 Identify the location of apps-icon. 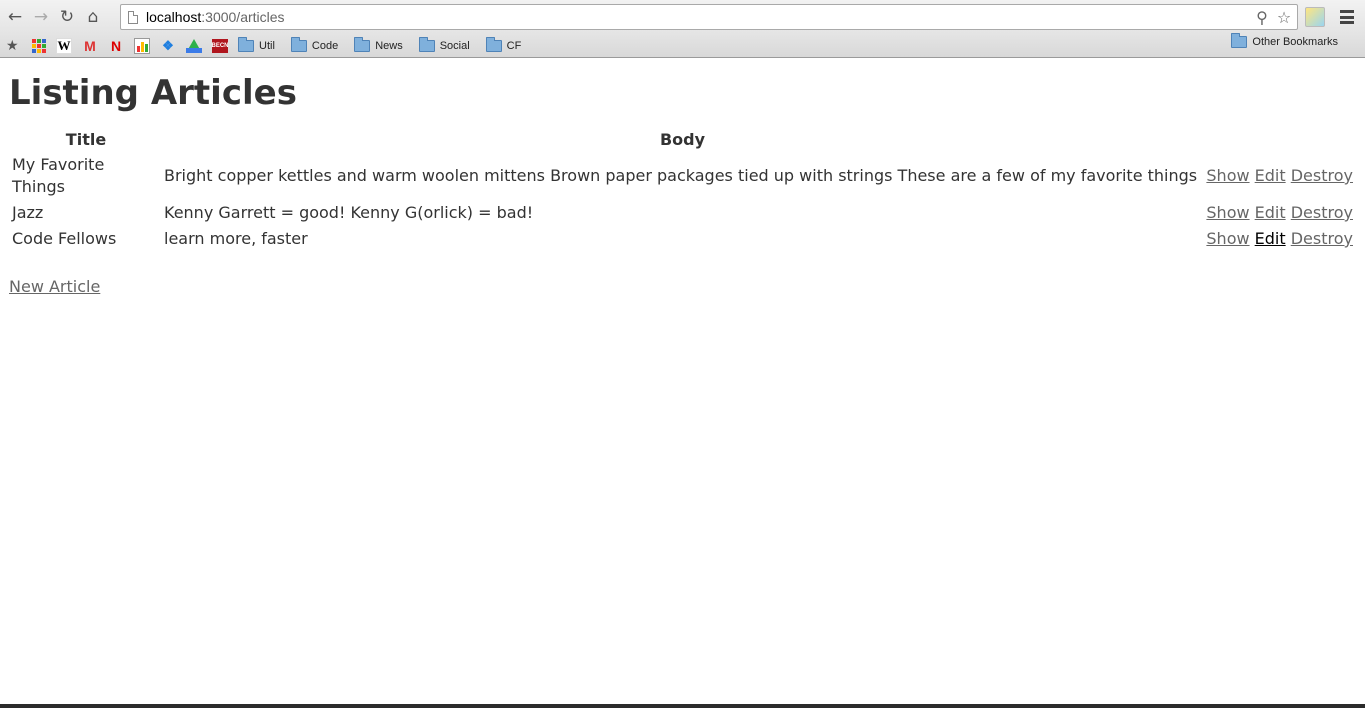
(39, 45).